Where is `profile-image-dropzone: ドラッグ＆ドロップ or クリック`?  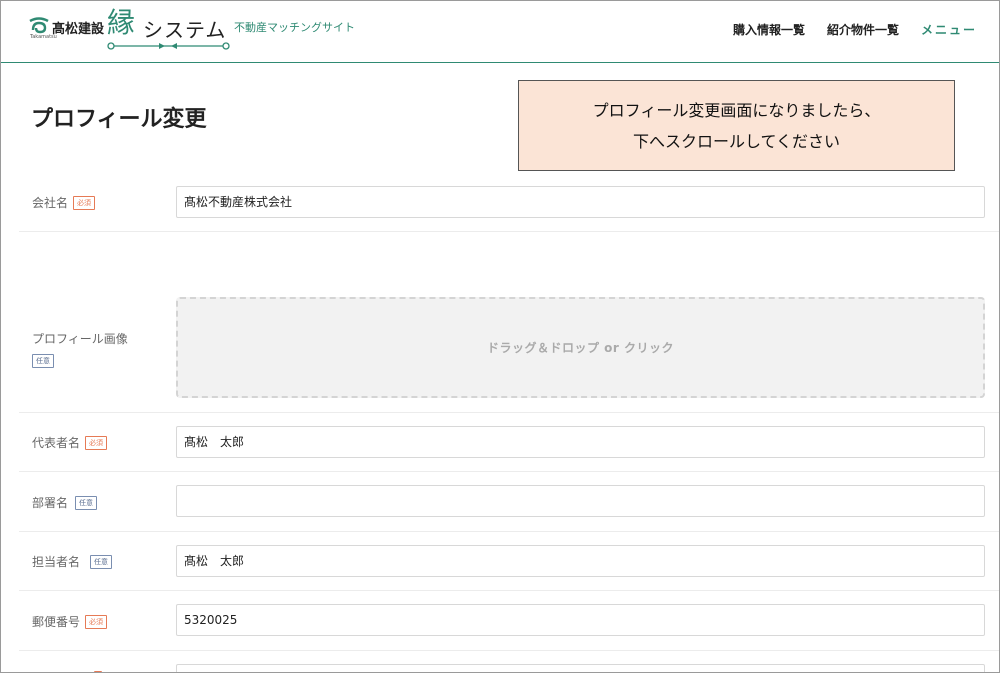 profile-image-dropzone: ドラッグ＆ドロップ or クリック is located at coordinates (580, 347).